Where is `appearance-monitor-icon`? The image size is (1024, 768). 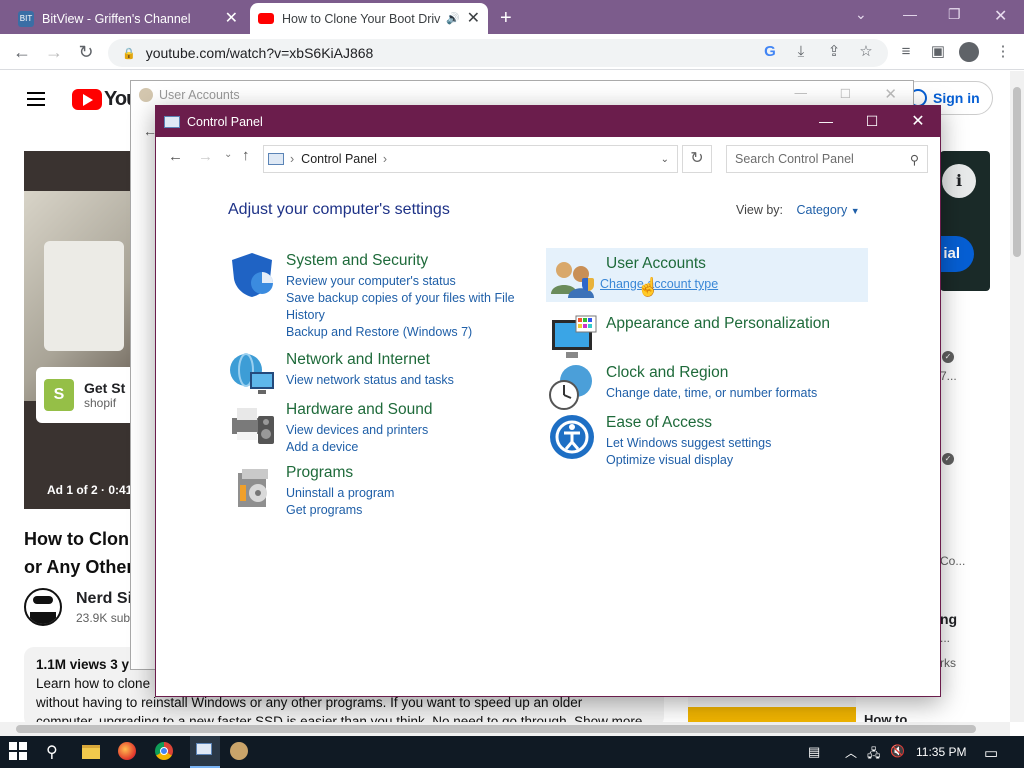 appearance-monitor-icon is located at coordinates (574, 340).